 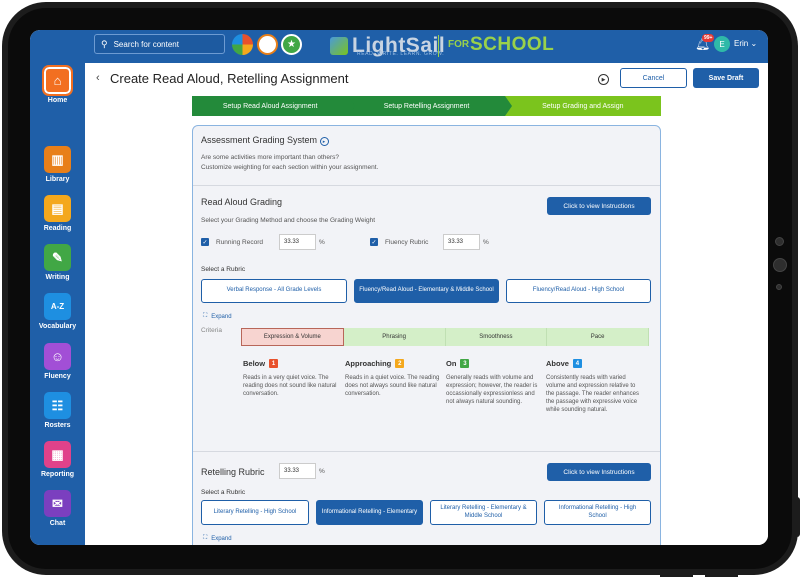 I want to click on step-label: Setup Read Aloud Assignment, so click(x=270, y=106).